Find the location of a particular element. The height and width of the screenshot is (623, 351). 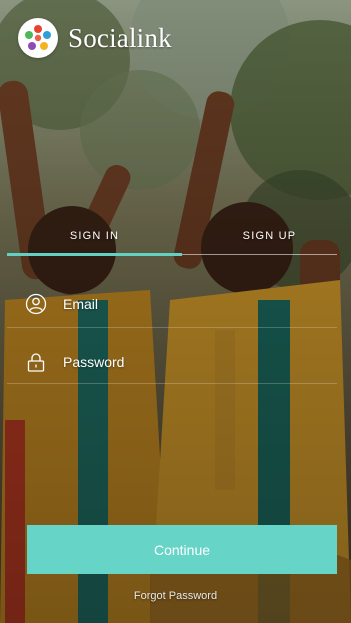

app-header: Socialink is located at coordinates (95, 38).